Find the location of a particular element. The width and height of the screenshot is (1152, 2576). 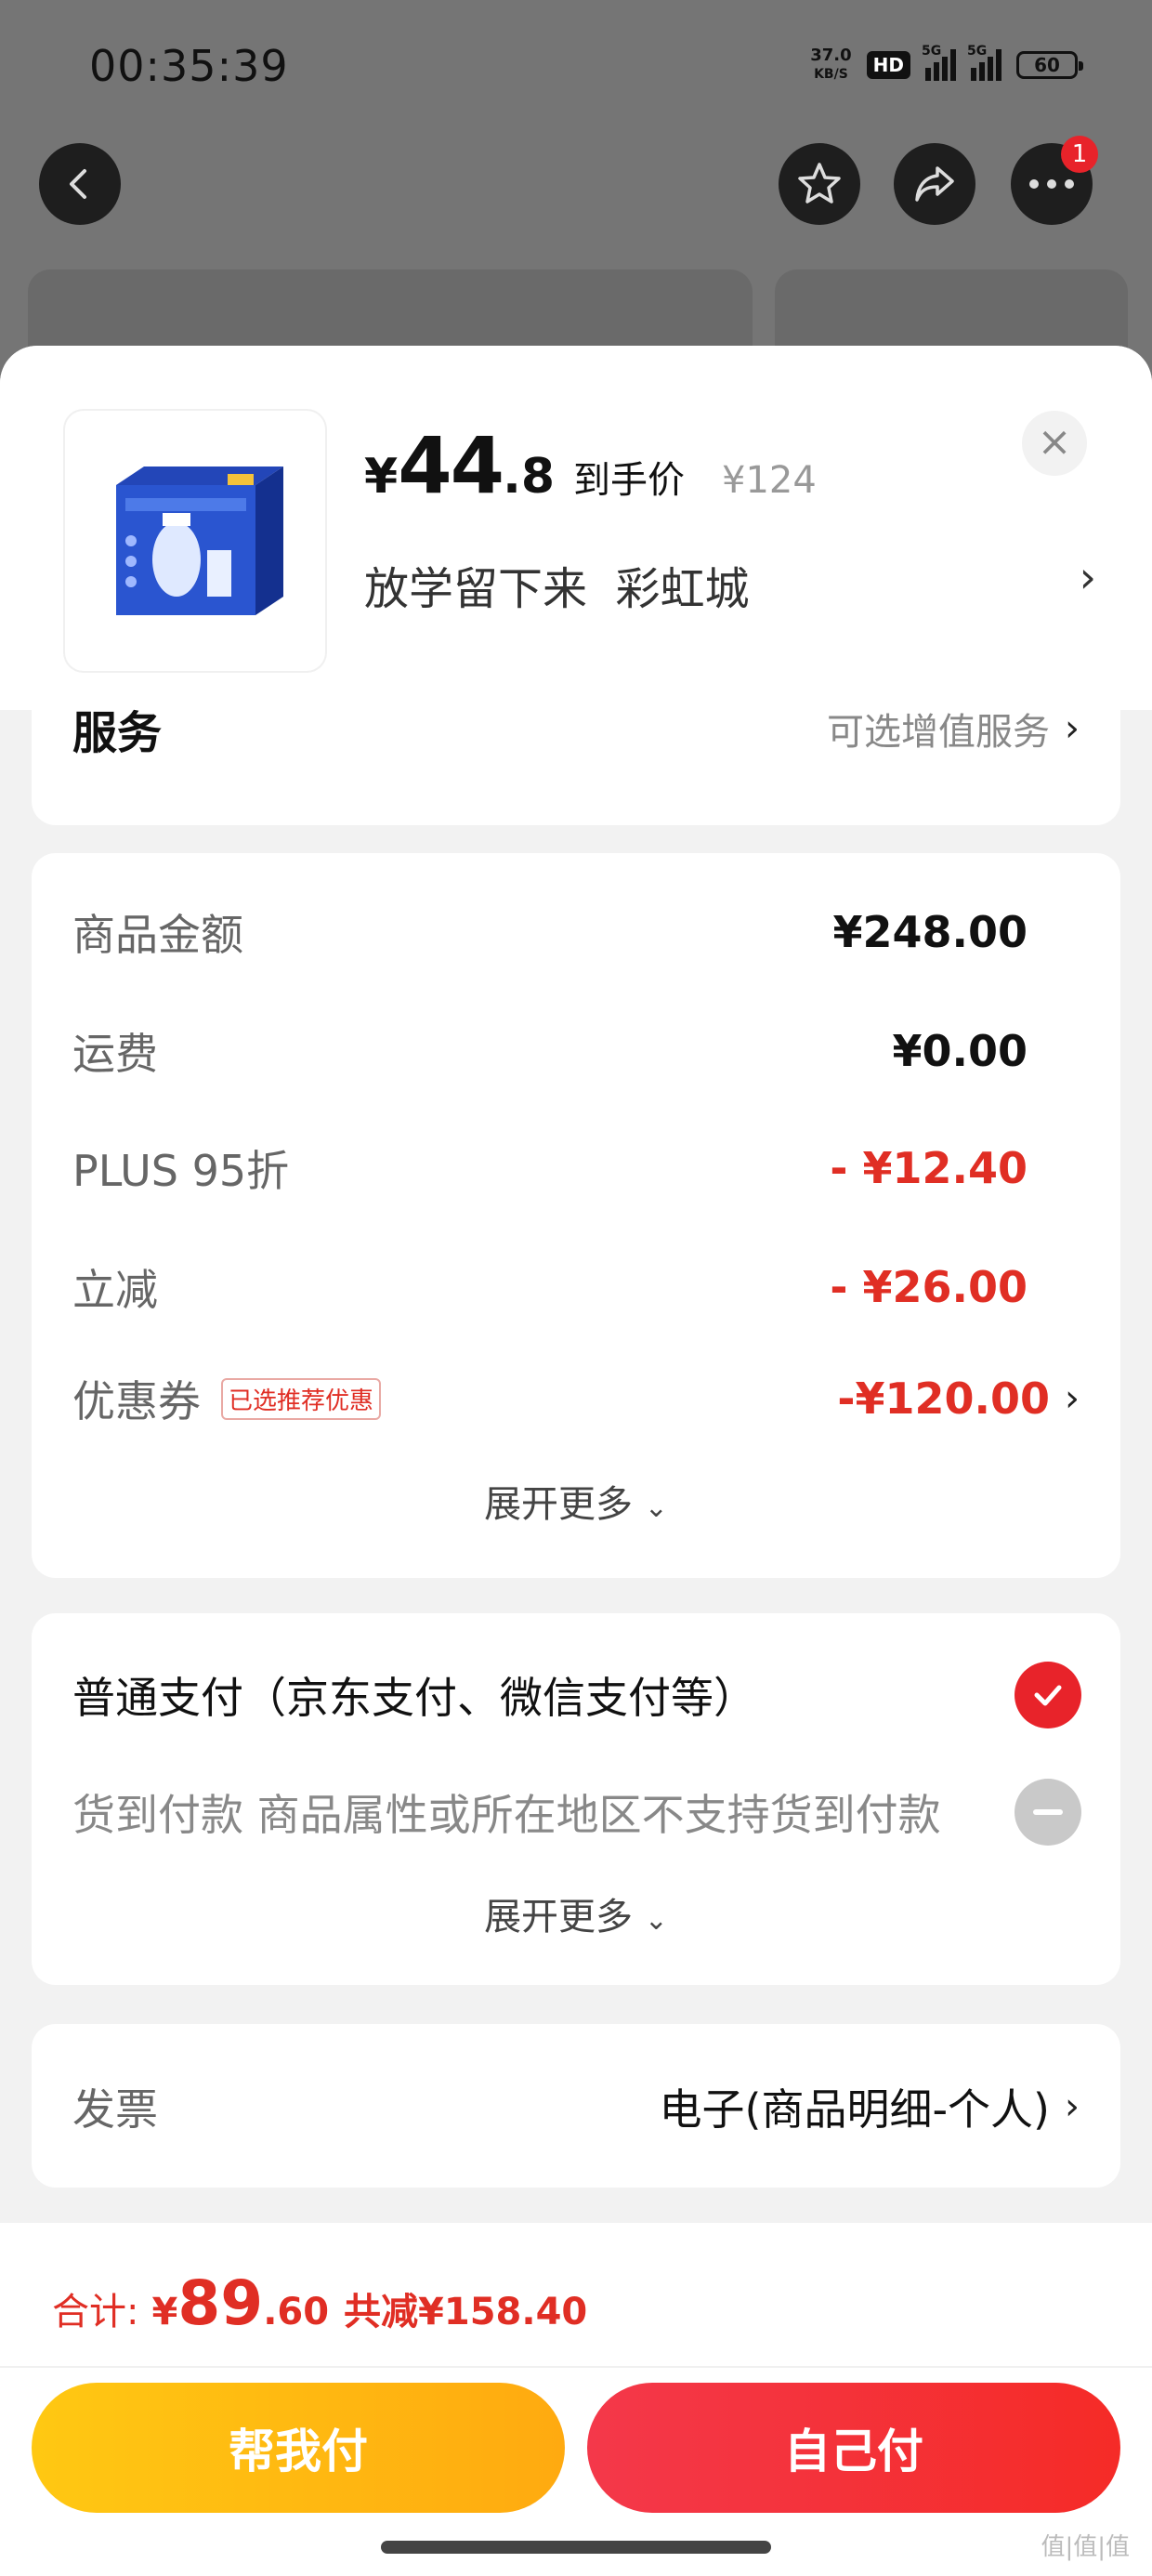

battery-icon: 60 is located at coordinates (1049, 65).